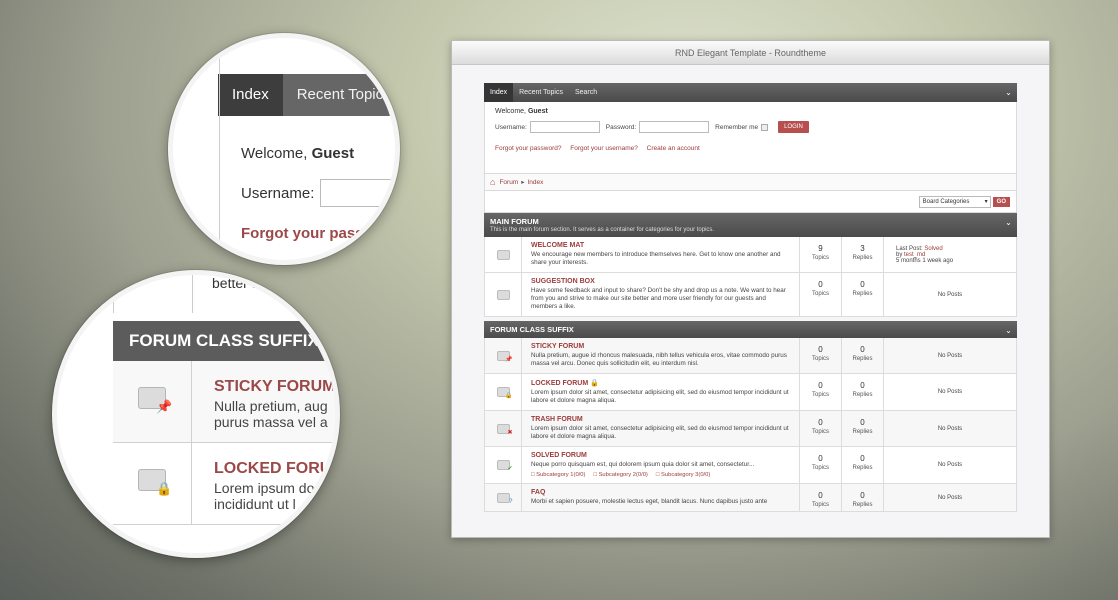 The image size is (1118, 600). Describe the element at coordinates (862, 495) in the screenshot. I see `replies-count: 0` at that location.